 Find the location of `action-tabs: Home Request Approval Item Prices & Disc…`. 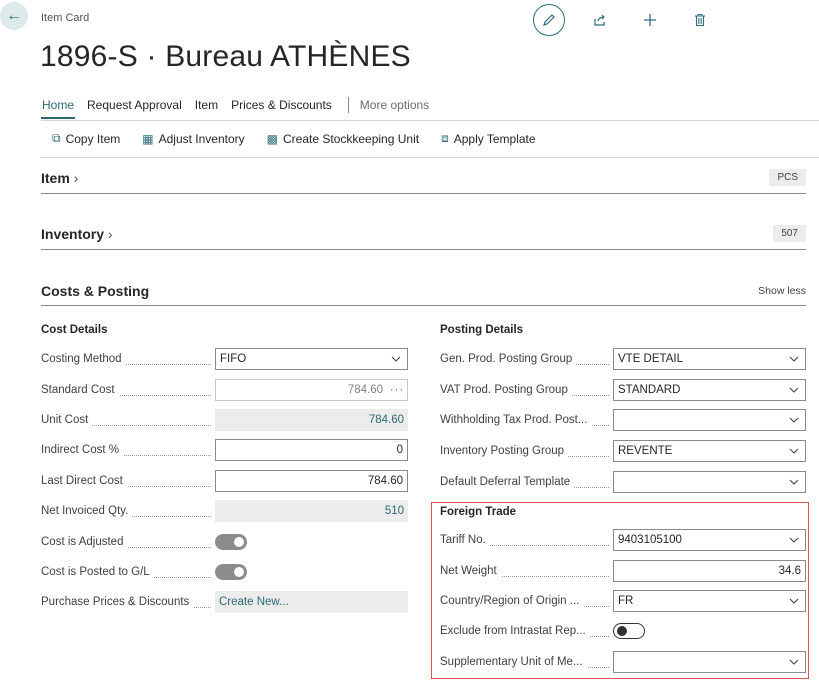

action-tabs: Home Request Approval Item Prices & Disc… is located at coordinates (241, 108).